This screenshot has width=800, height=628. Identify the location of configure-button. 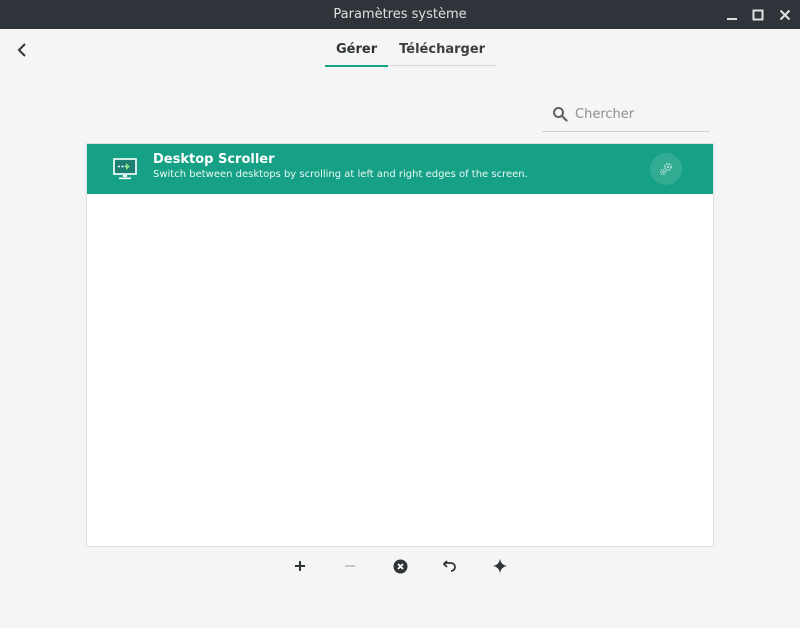
(666, 169).